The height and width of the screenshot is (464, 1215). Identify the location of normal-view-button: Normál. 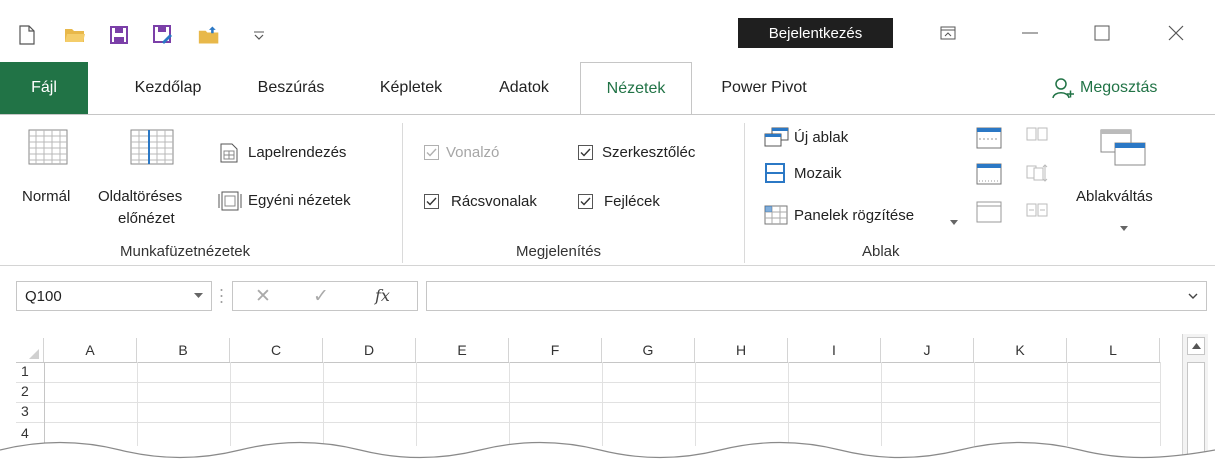
(46, 196).